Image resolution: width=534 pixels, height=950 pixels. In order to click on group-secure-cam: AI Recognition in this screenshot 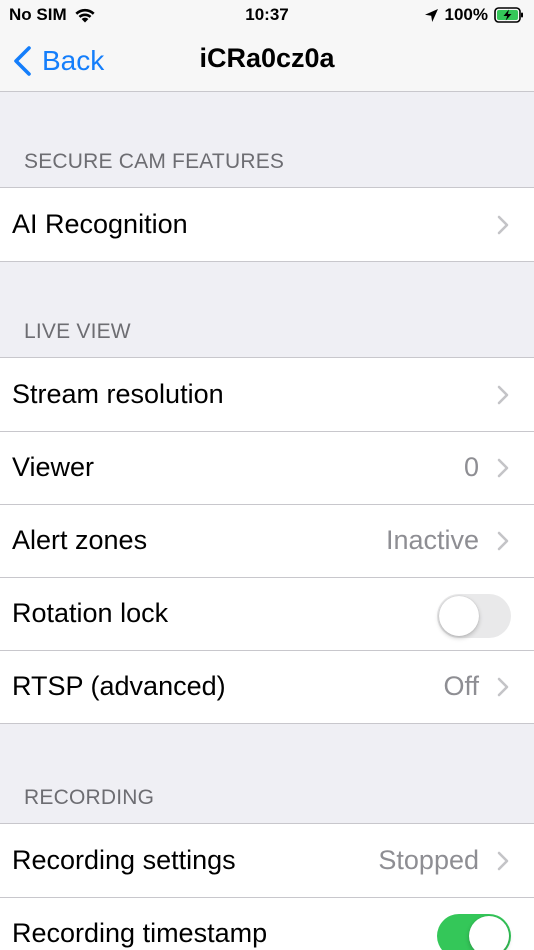, I will do `click(267, 224)`.